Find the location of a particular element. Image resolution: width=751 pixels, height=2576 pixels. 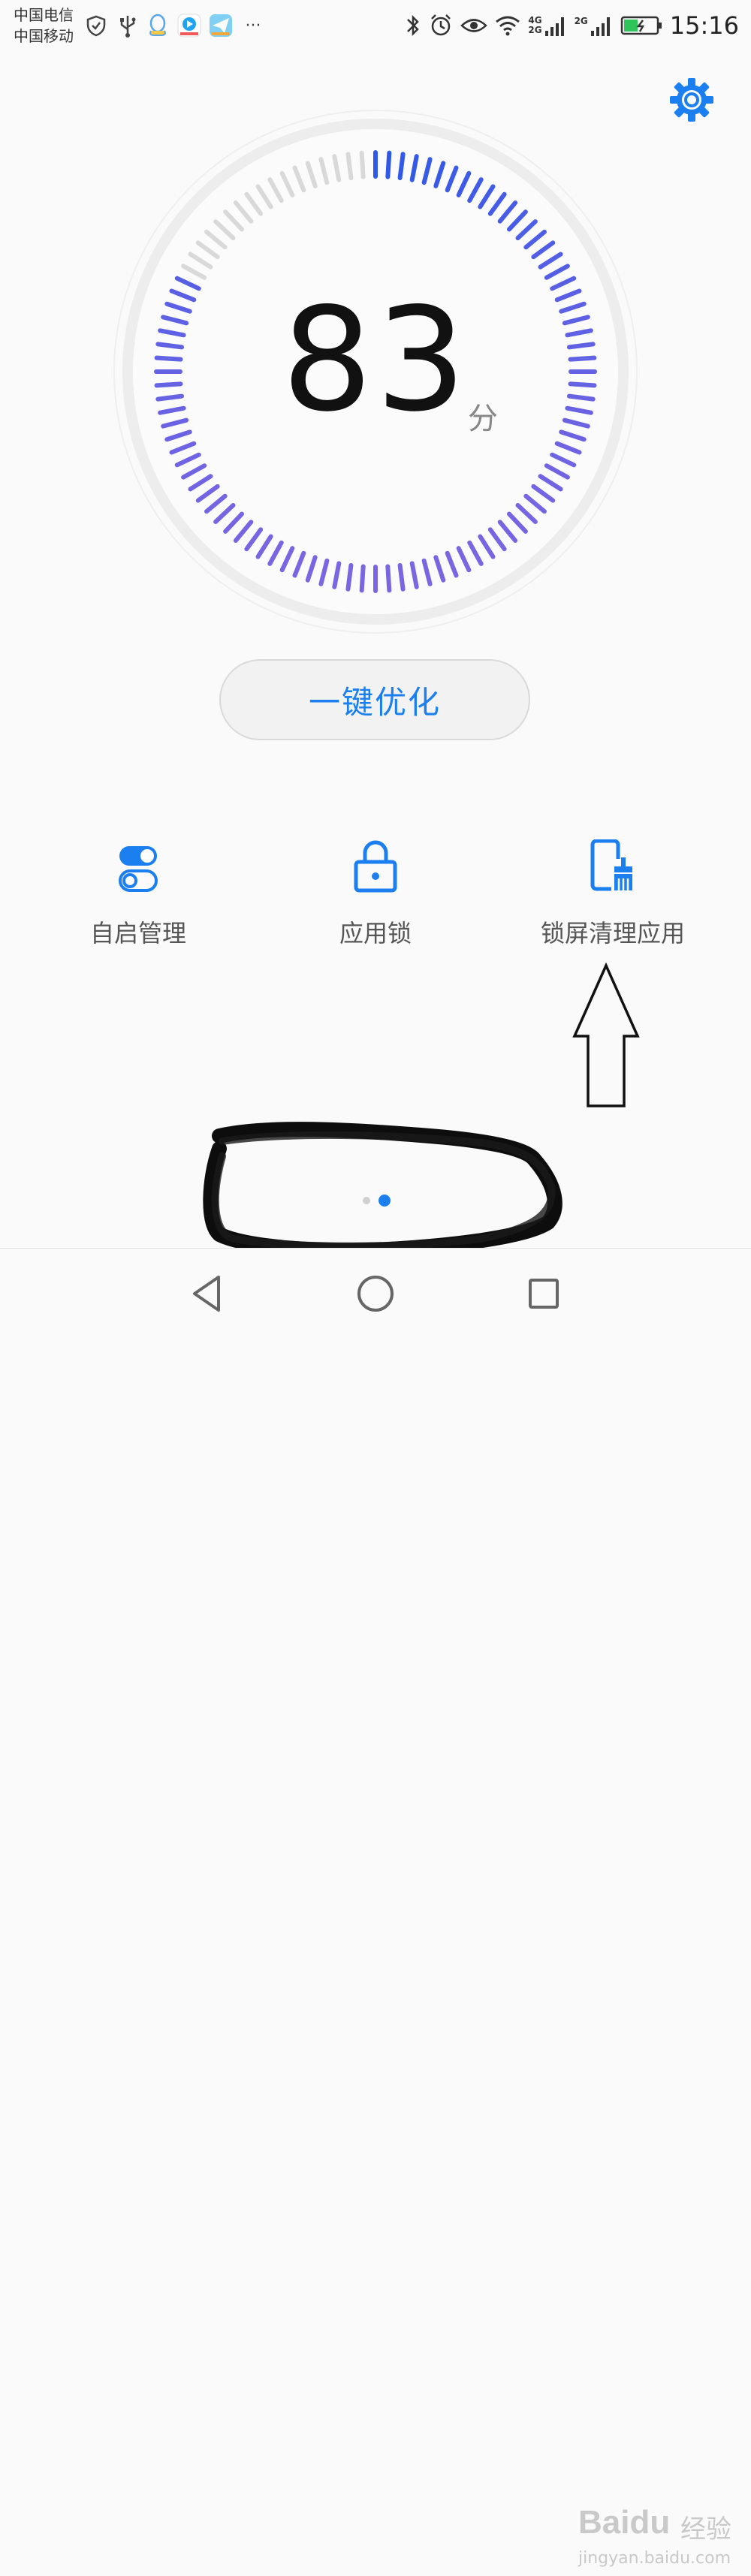

page-dot-active is located at coordinates (385, 1201).